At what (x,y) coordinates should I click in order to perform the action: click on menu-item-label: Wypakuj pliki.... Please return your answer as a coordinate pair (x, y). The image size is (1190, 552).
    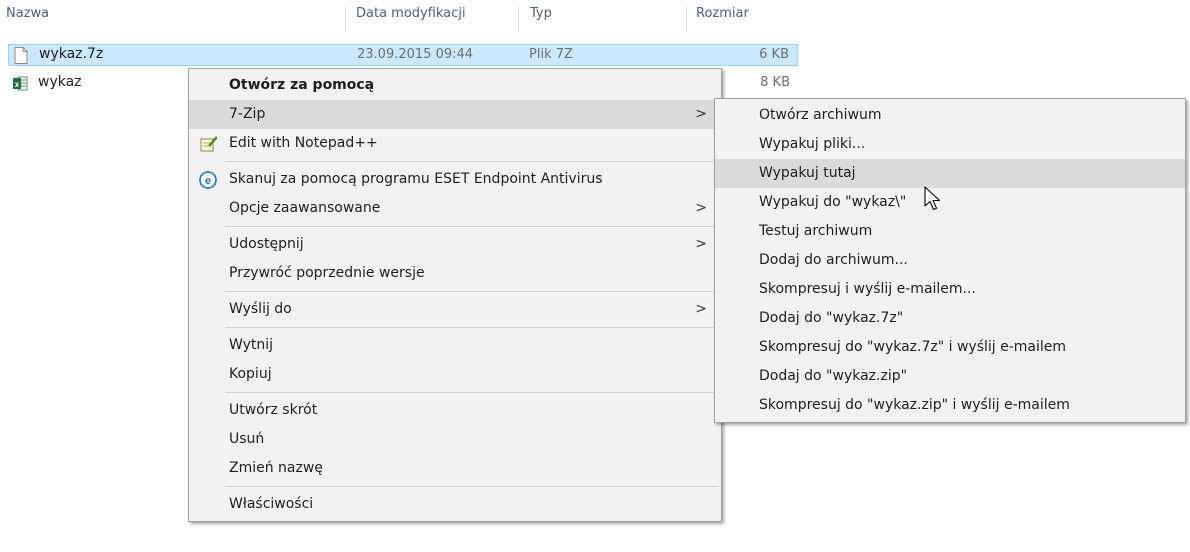
    Looking at the image, I should click on (812, 144).